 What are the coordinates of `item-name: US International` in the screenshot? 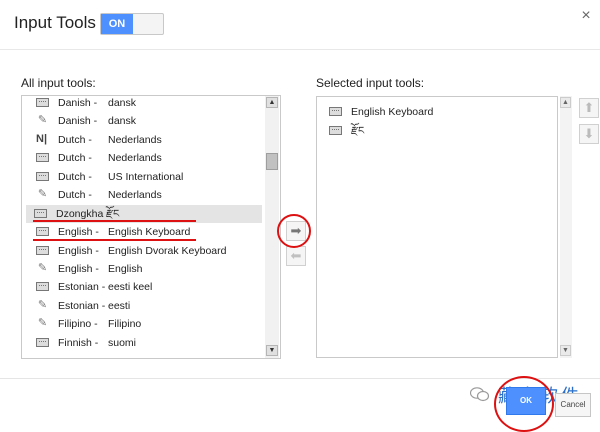 It's located at (146, 177).